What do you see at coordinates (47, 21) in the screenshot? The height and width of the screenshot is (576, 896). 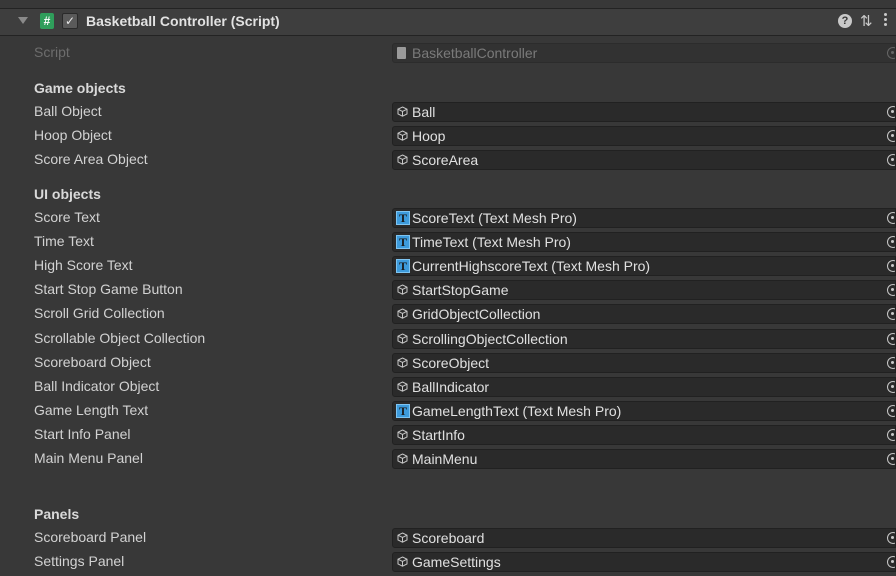 I see `script-component-icon: #` at bounding box center [47, 21].